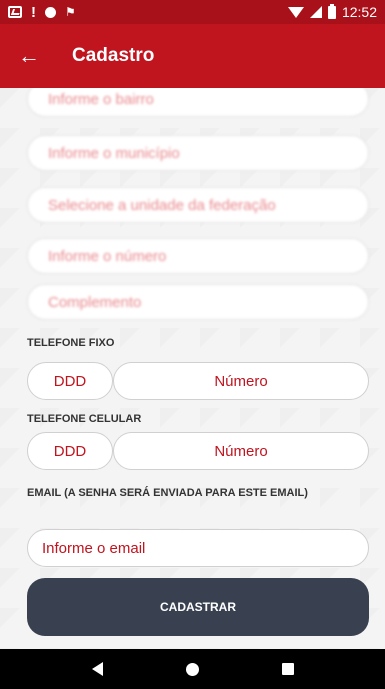 Image resolution: width=385 pixels, height=689 pixels. I want to click on telefone-celular-label: TELEFONE CELULAR, so click(84, 419).